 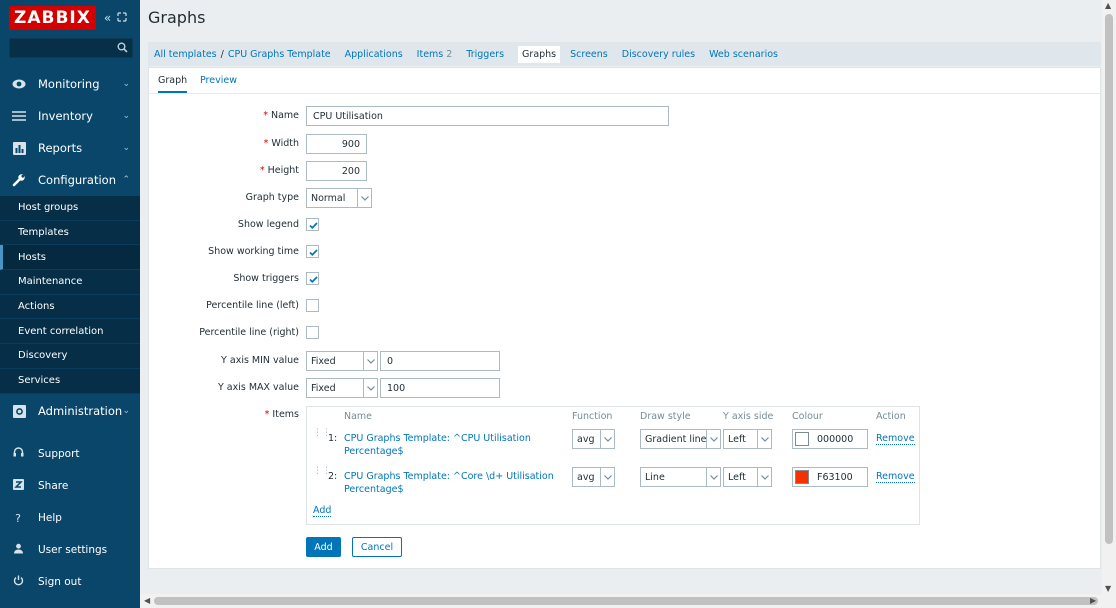 I want to click on draw-style-select: Gradient line, so click(x=680, y=439).